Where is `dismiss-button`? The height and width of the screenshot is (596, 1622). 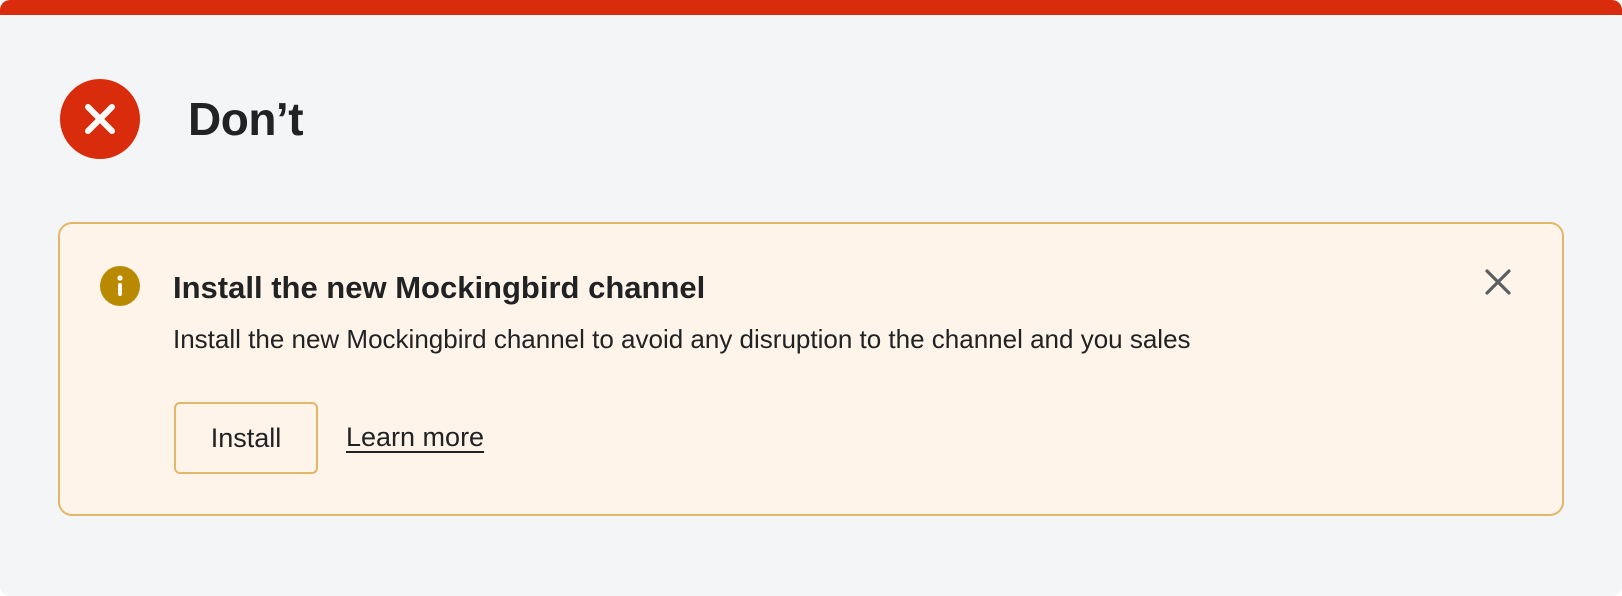
dismiss-button is located at coordinates (1498, 284).